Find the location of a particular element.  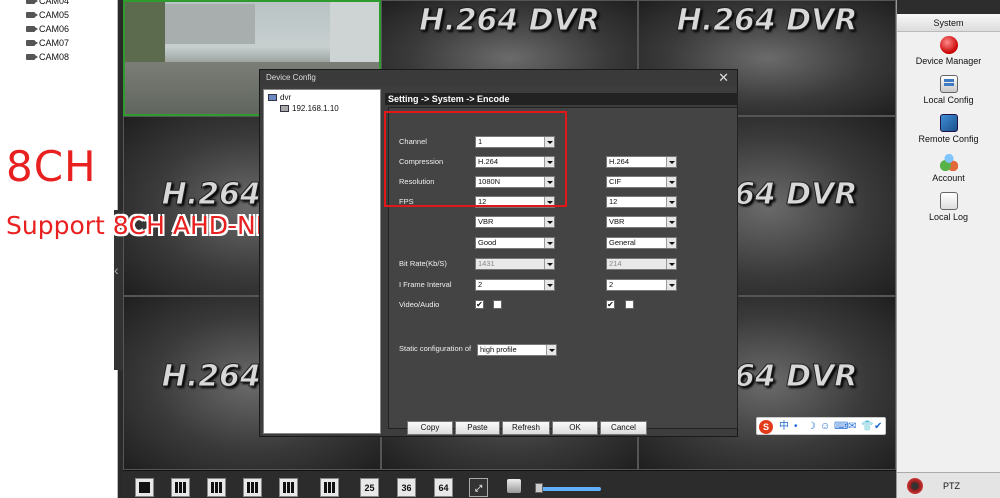

extra-video-checkbox: ✔ is located at coordinates (610, 304).